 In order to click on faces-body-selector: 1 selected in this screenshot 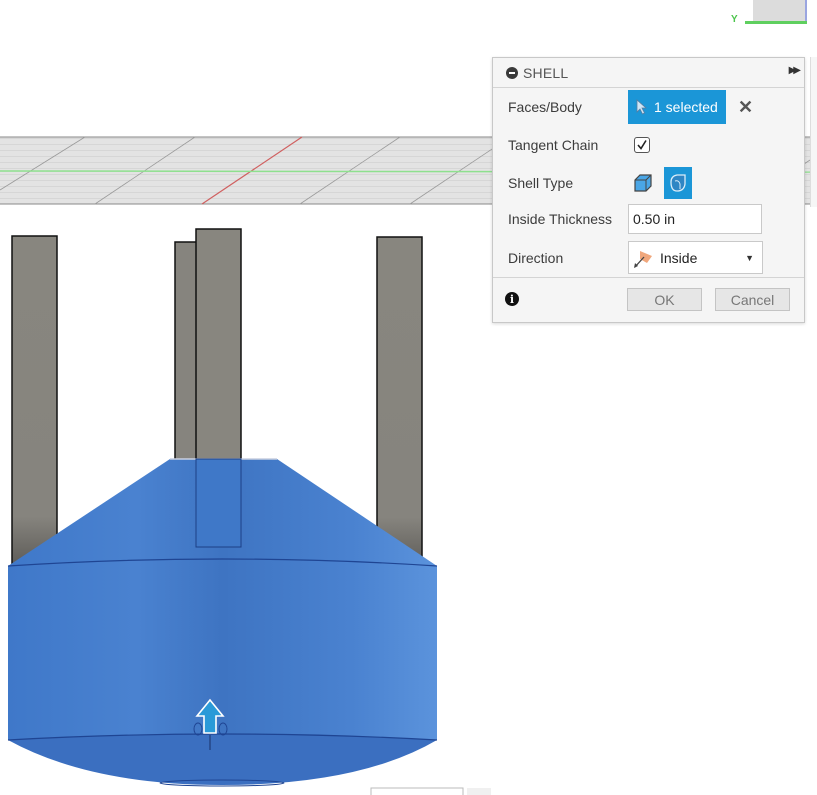, I will do `click(677, 107)`.